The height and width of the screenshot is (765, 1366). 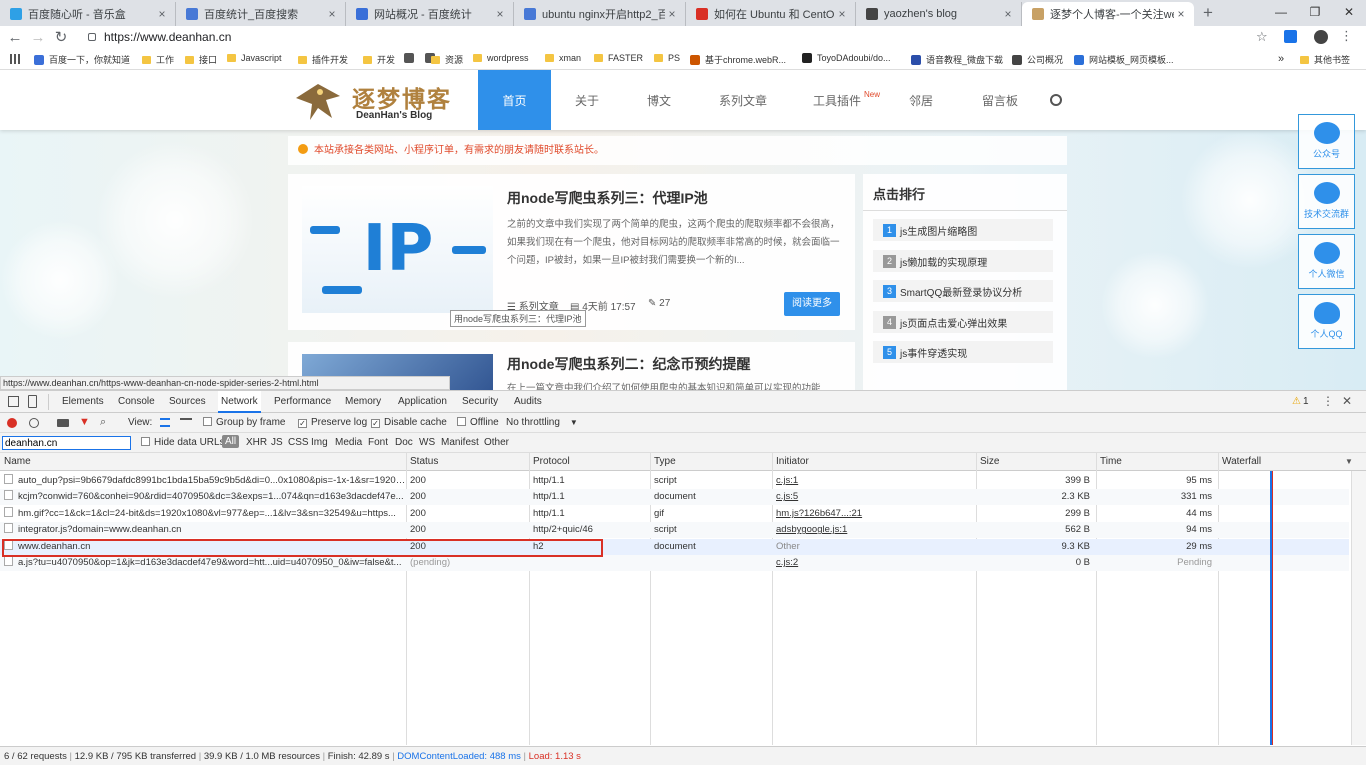 What do you see at coordinates (1326, 321) in the screenshot?
I see `side-widget-qq: 个人QQ` at bounding box center [1326, 321].